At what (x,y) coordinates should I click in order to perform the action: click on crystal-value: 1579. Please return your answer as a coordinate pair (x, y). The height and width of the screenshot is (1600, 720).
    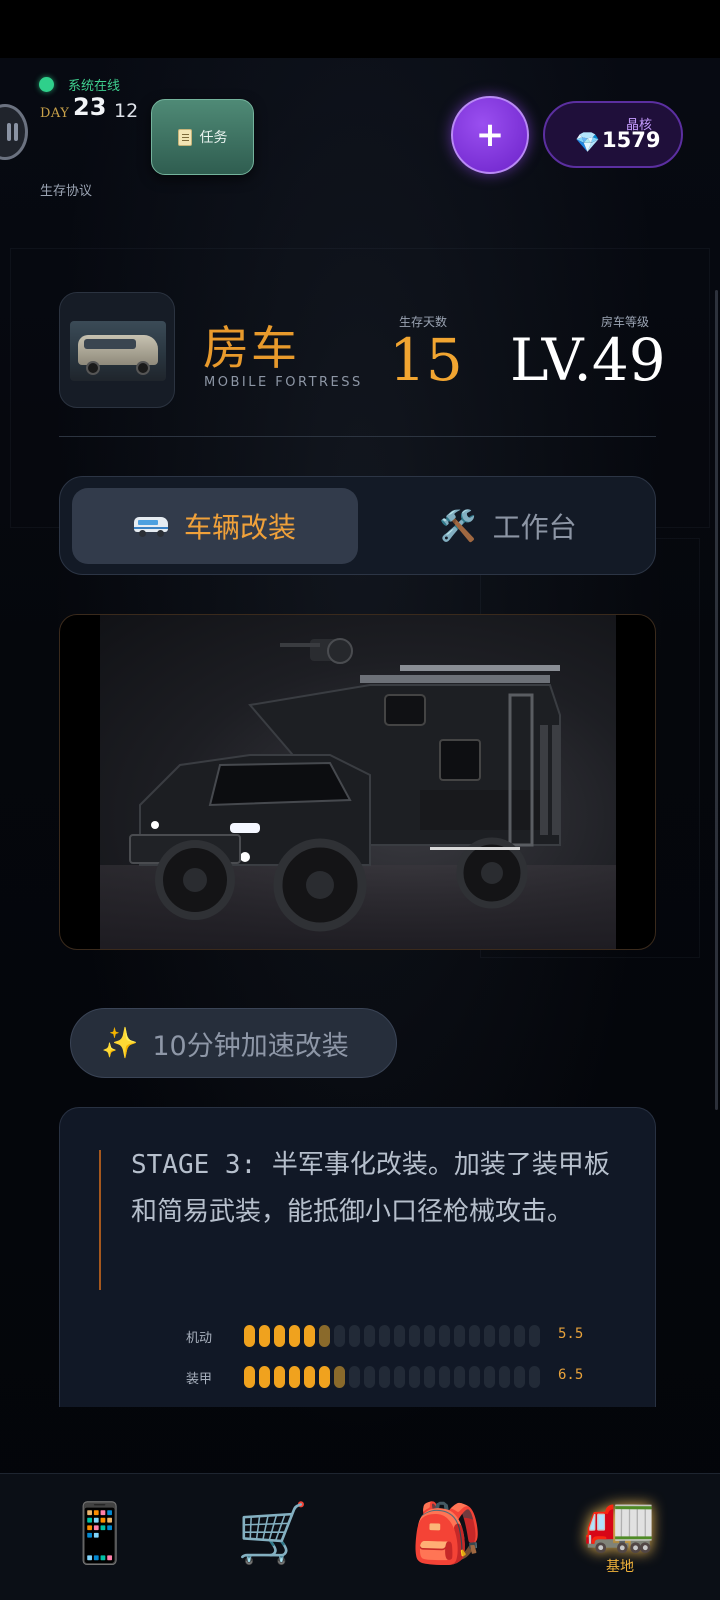
    Looking at the image, I should click on (631, 140).